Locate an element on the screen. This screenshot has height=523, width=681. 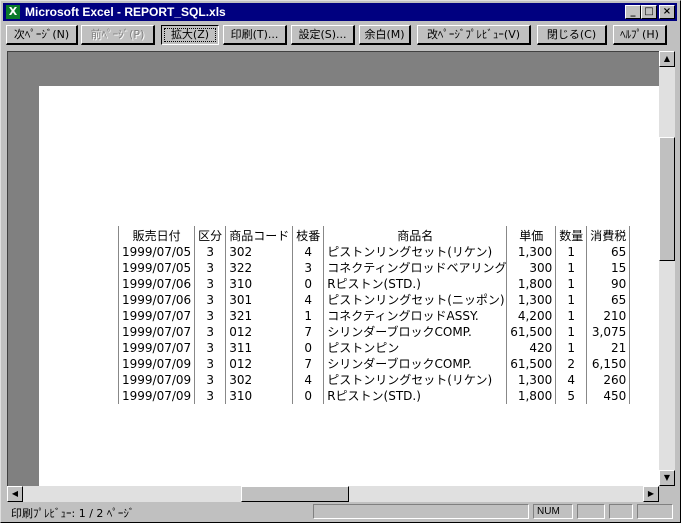
header-sale-date: 販売日付 is located at coordinates (156, 235).